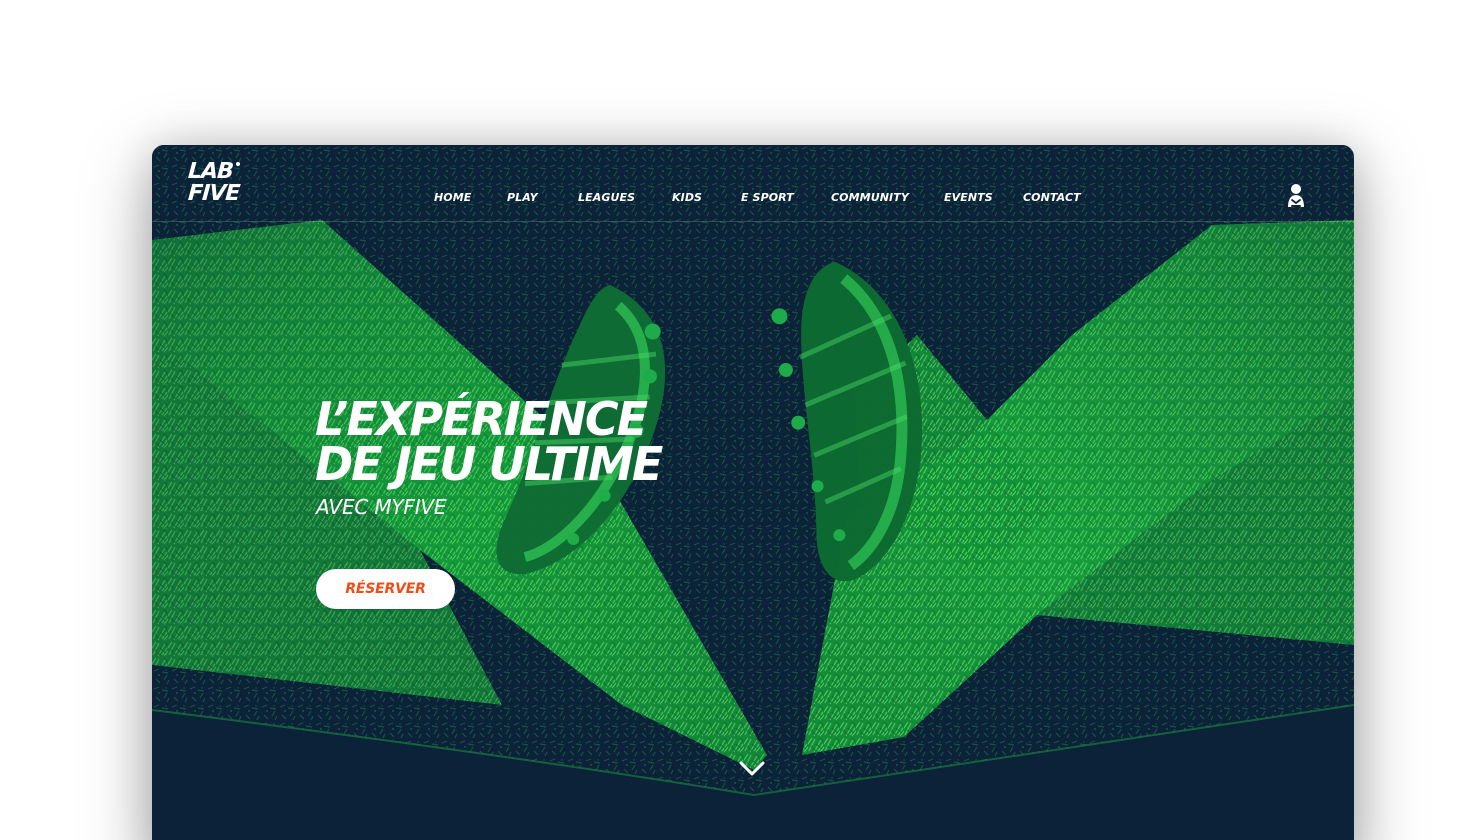  I want to click on hero-headline: L’EXPÉRIENCE DE JEU ULTIME, so click(530, 441).